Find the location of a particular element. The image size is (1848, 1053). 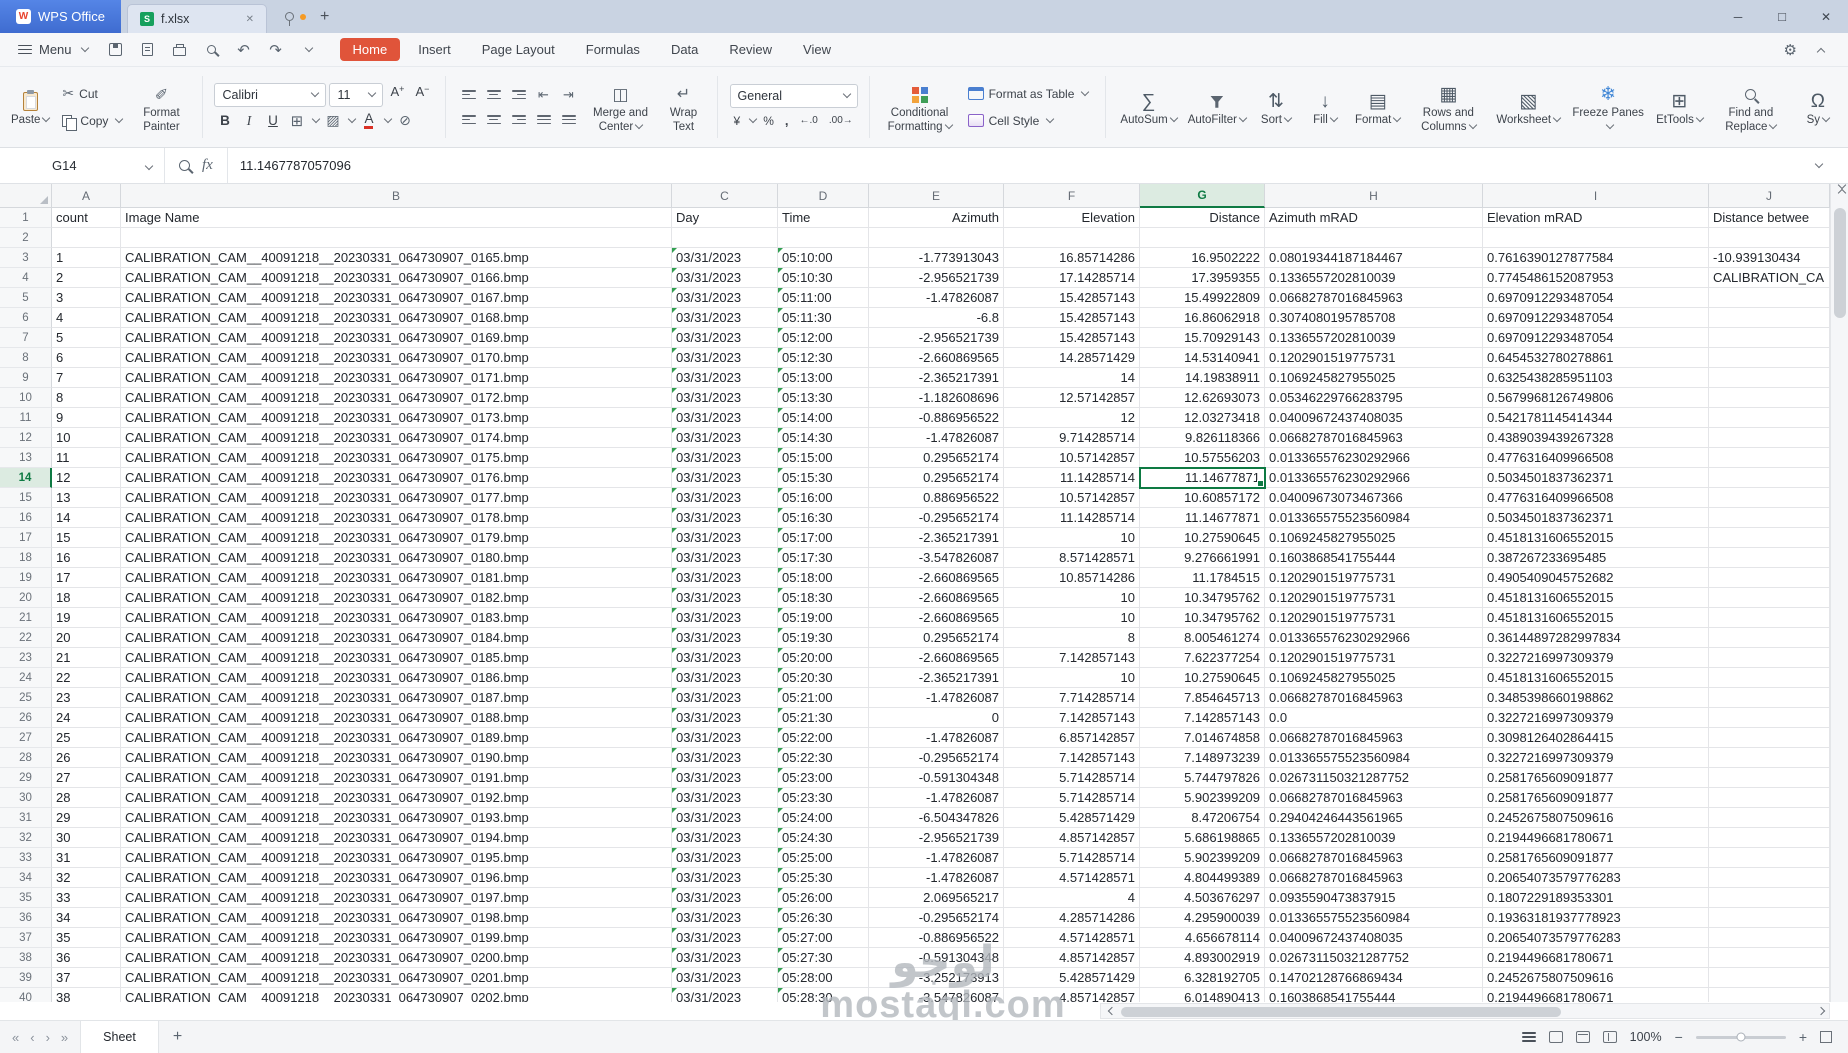

cell-J27 is located at coordinates (1769, 738).